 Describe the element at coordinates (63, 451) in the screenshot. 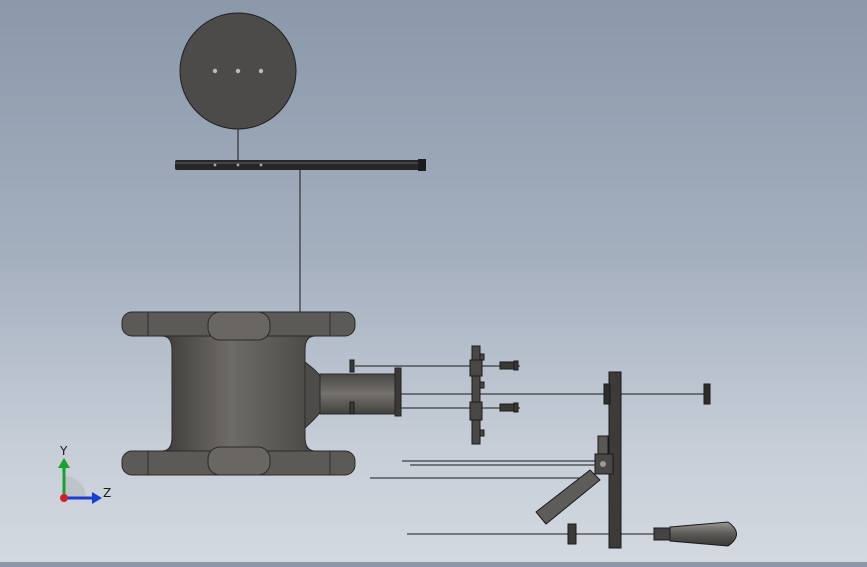

I see `y-axis-label: Y` at that location.